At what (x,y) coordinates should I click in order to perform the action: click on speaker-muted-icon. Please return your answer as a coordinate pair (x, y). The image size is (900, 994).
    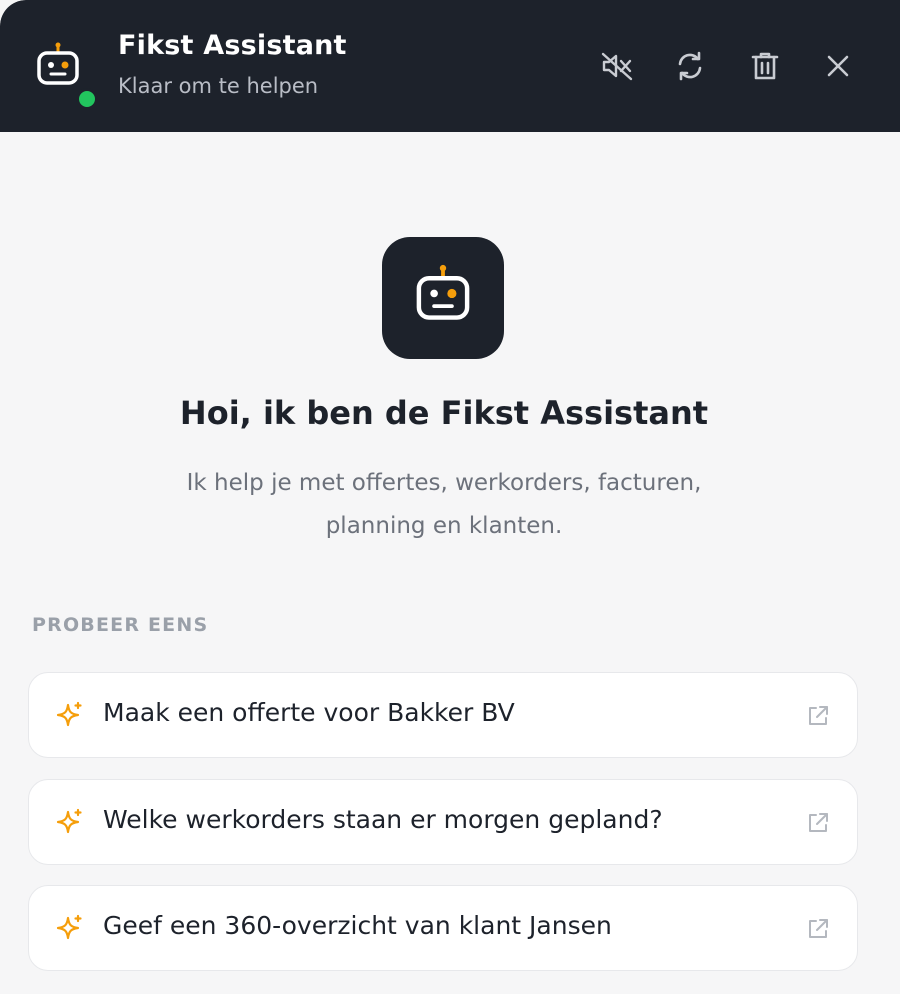
    Looking at the image, I should click on (617, 66).